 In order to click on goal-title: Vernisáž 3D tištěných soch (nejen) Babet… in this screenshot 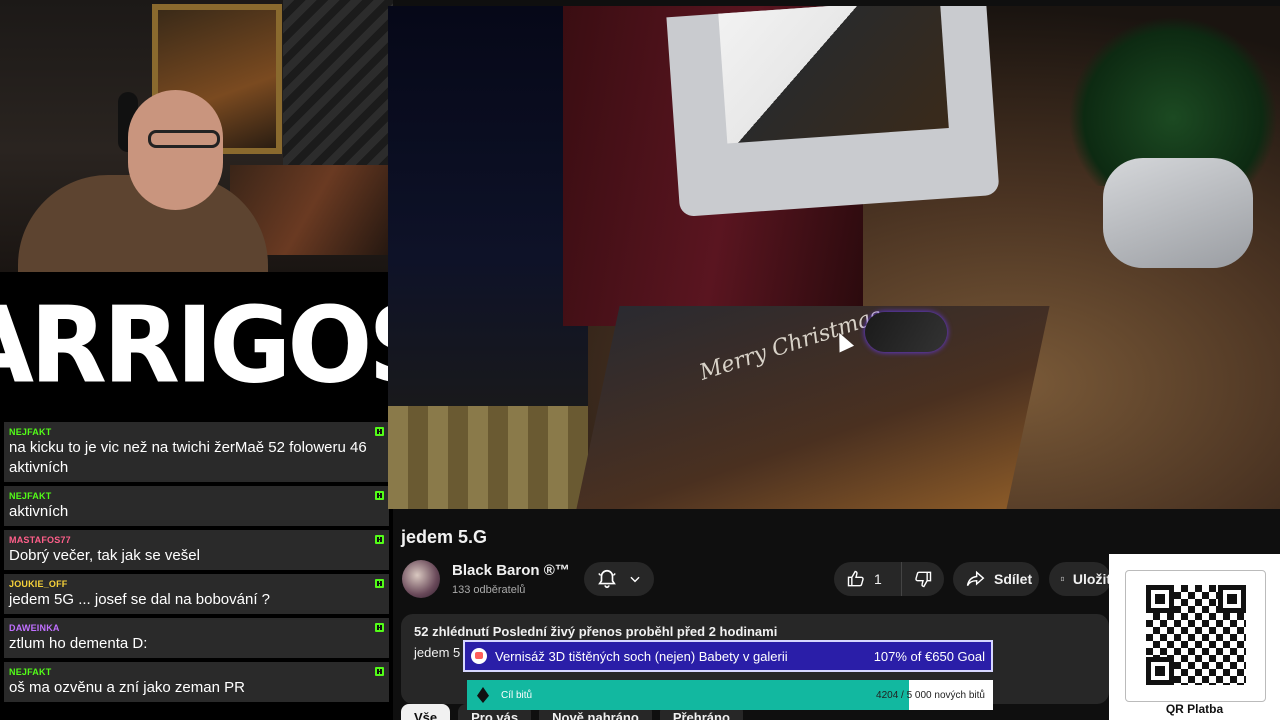, I will do `click(641, 656)`.